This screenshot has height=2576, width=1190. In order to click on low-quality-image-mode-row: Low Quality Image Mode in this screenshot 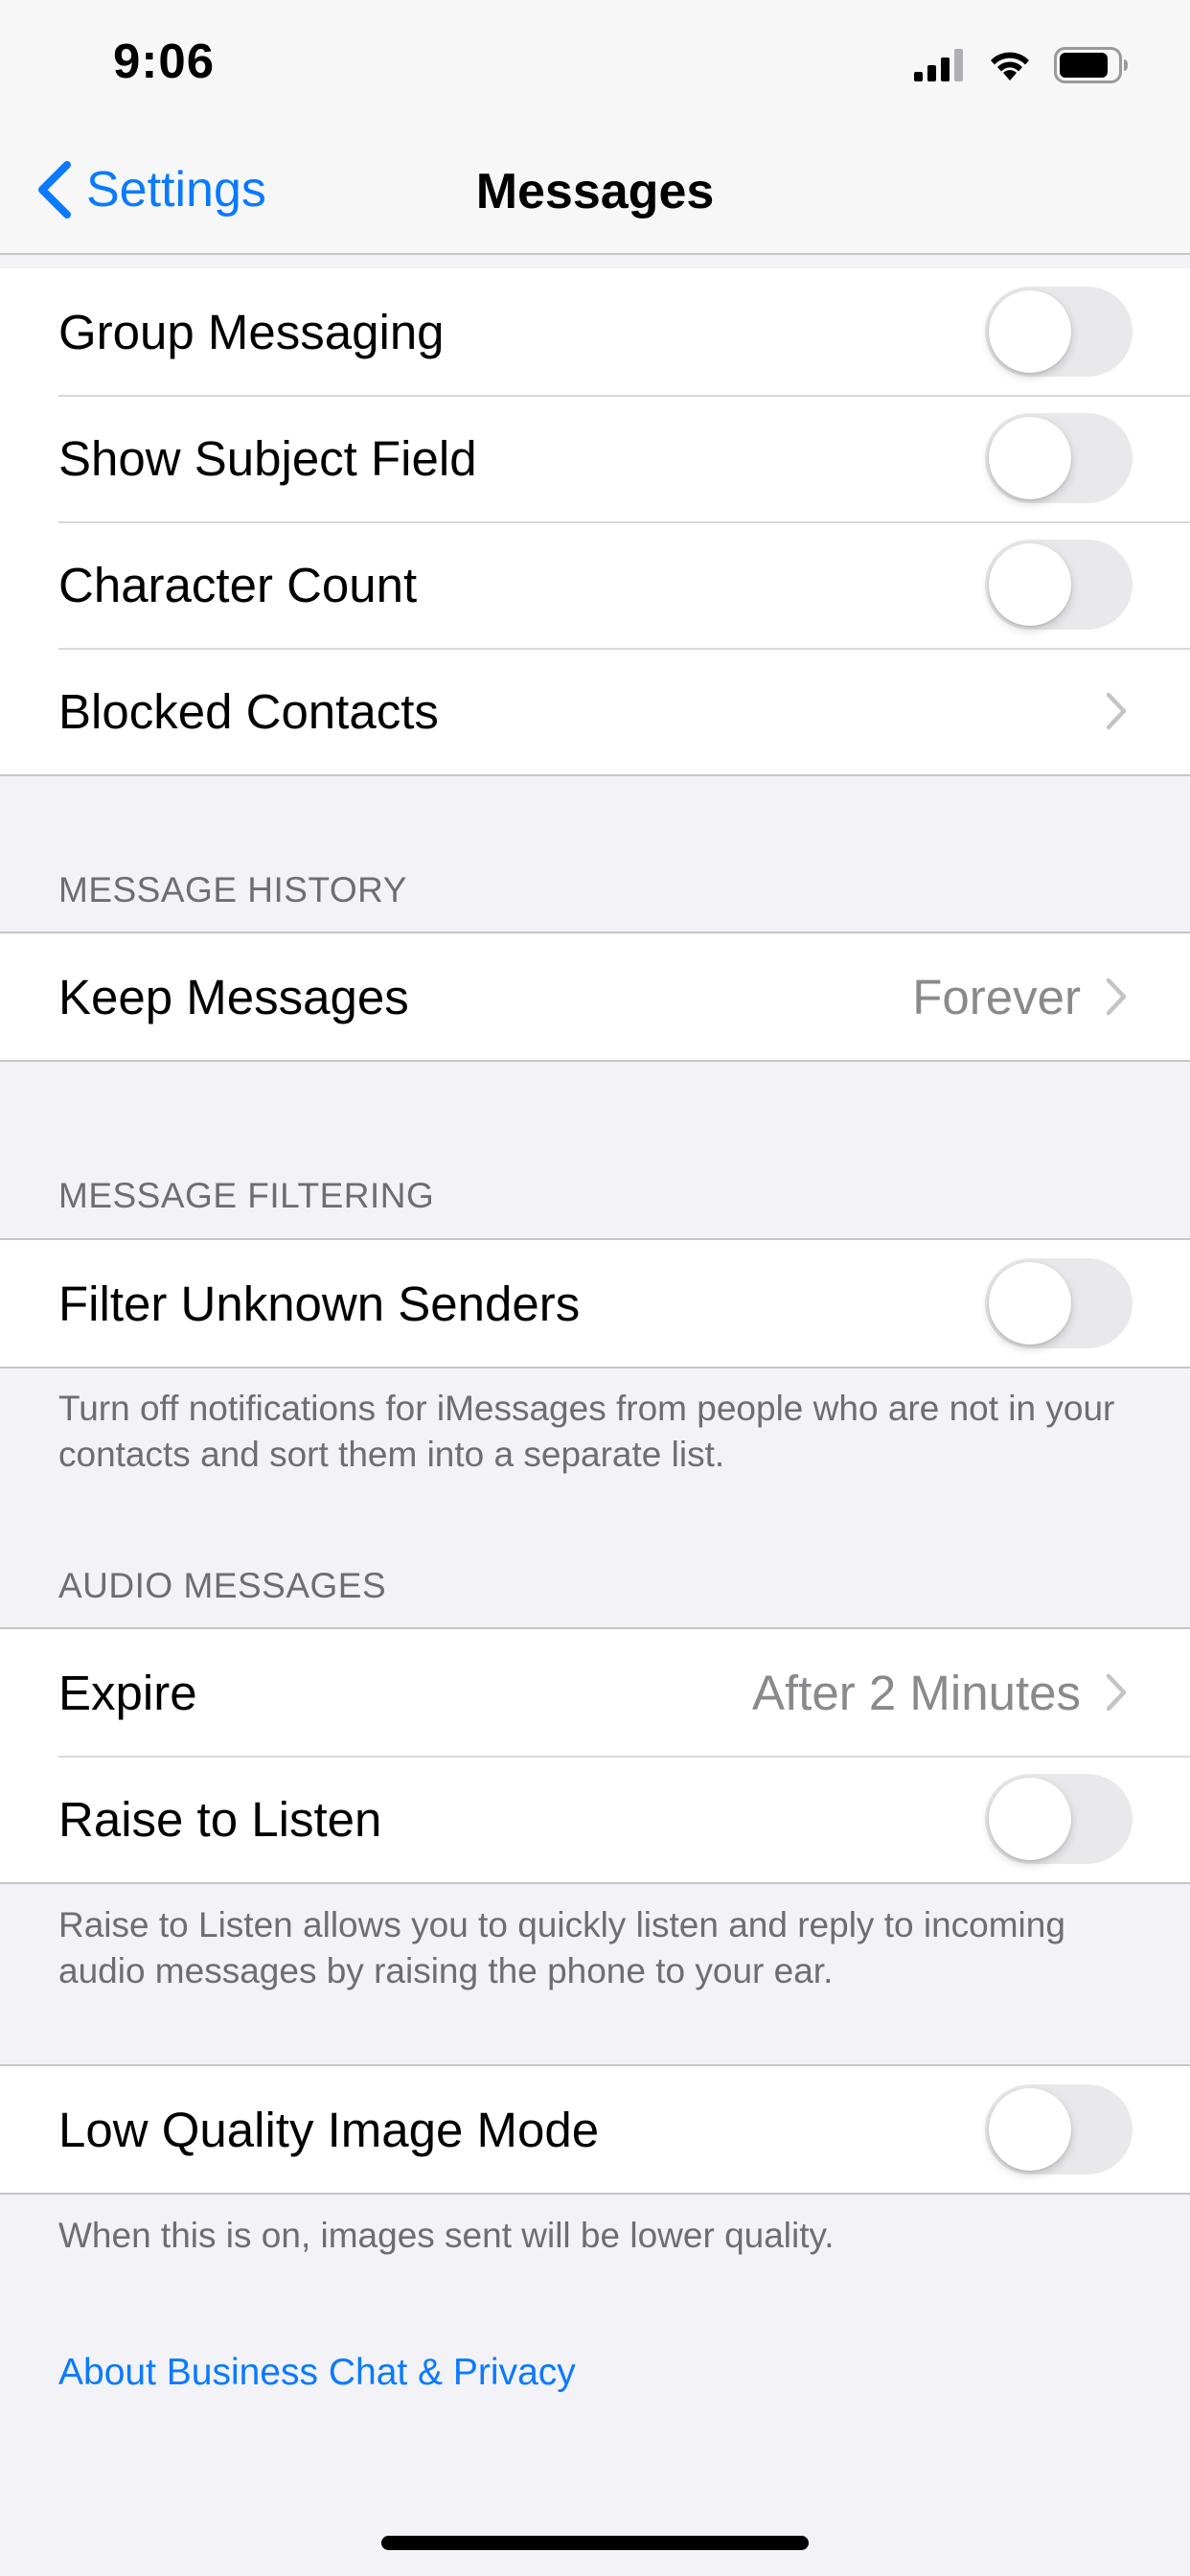, I will do `click(595, 2129)`.